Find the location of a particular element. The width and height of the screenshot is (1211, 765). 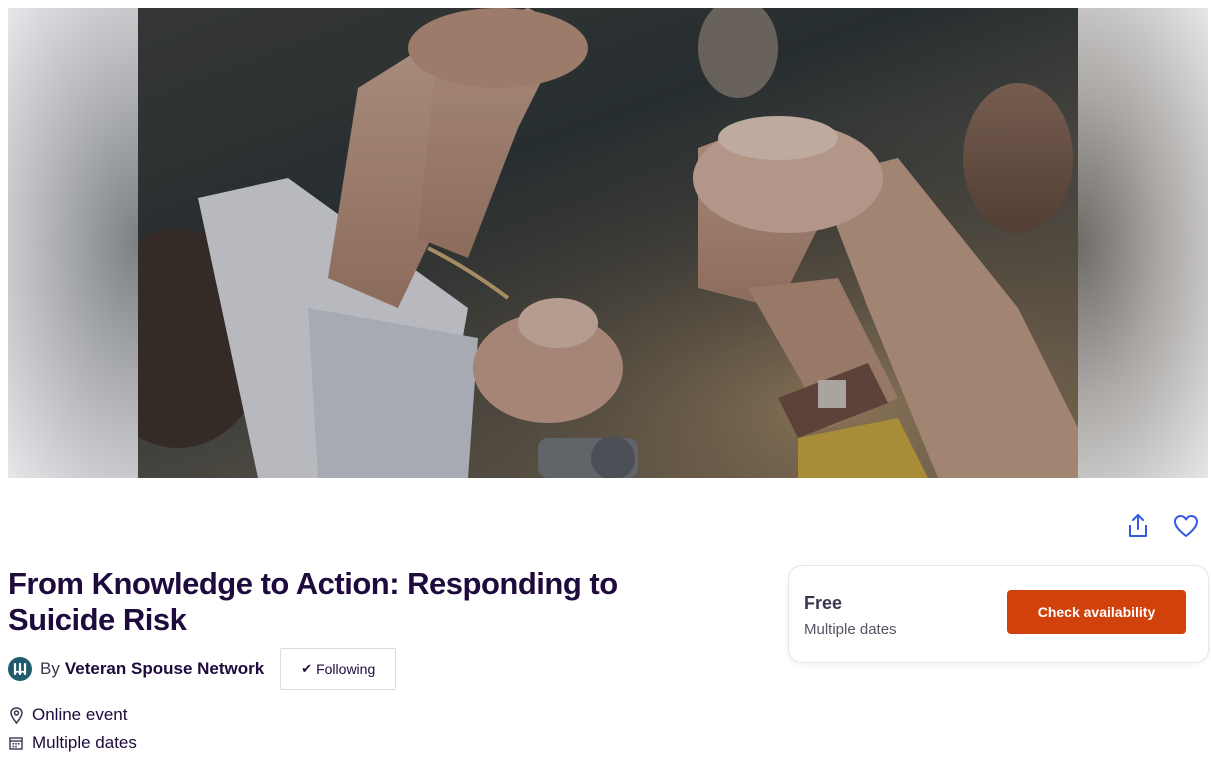

dates-text: Multiple dates is located at coordinates (84, 742).